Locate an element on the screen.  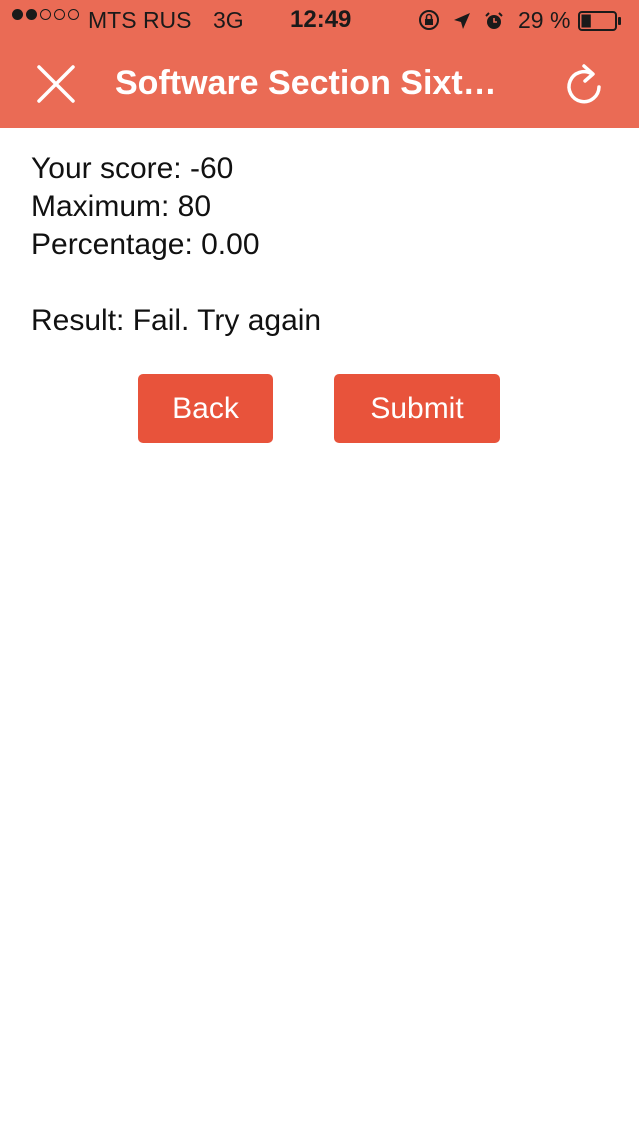
status-bar: MTS RUS 3G 12:49 29 % is located at coordinates (319, 20).